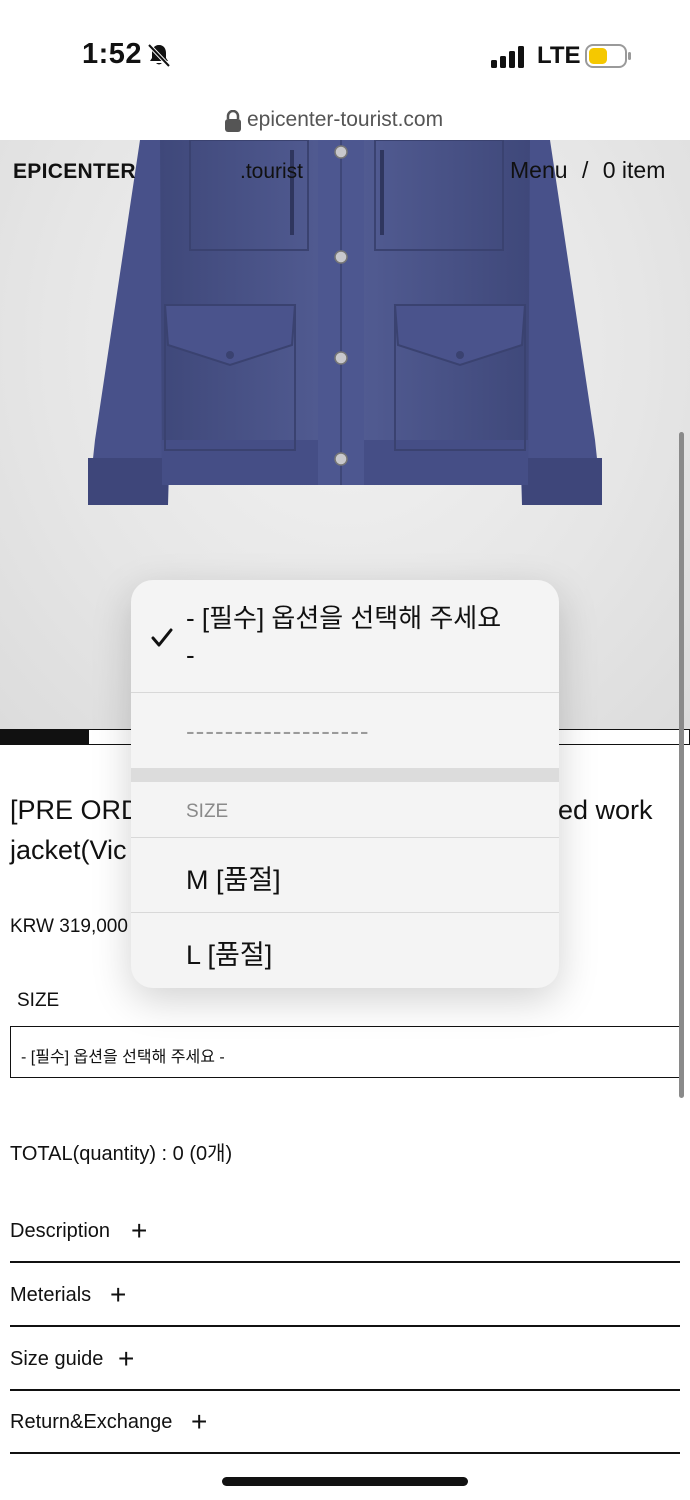  What do you see at coordinates (559, 55) in the screenshot?
I see `network-type: LTE` at bounding box center [559, 55].